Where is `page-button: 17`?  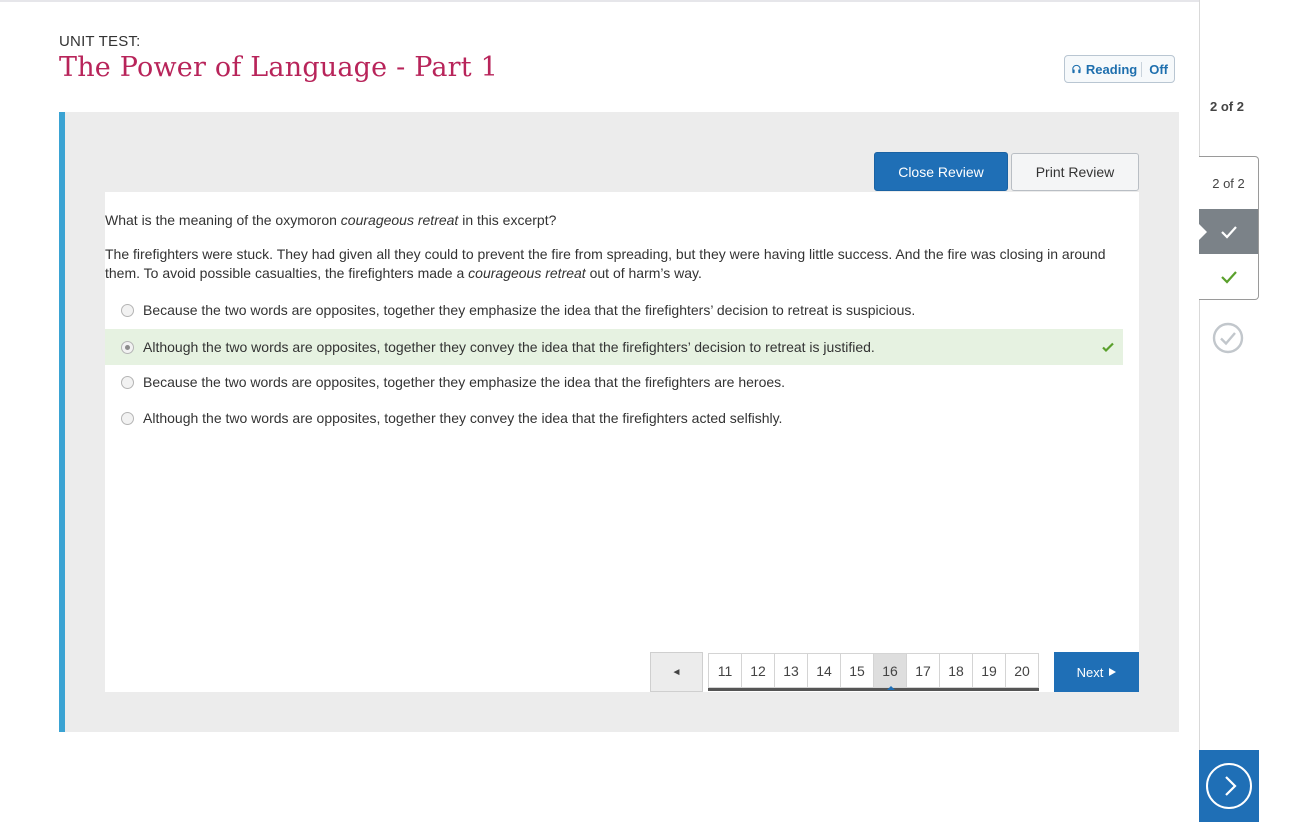
page-button: 17 is located at coordinates (923, 670).